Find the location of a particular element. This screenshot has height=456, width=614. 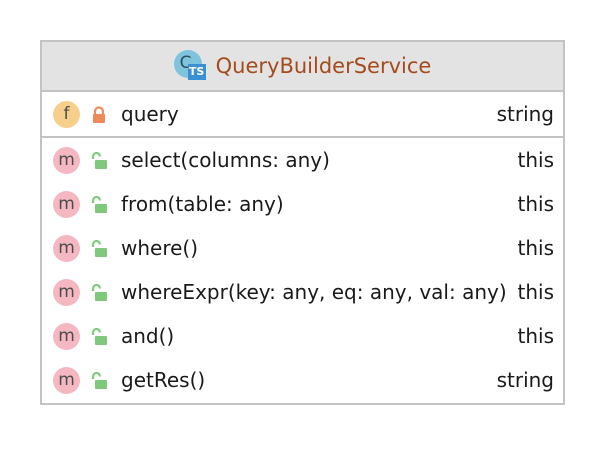

method-row-from: m from(table: any) this is located at coordinates (302, 204).